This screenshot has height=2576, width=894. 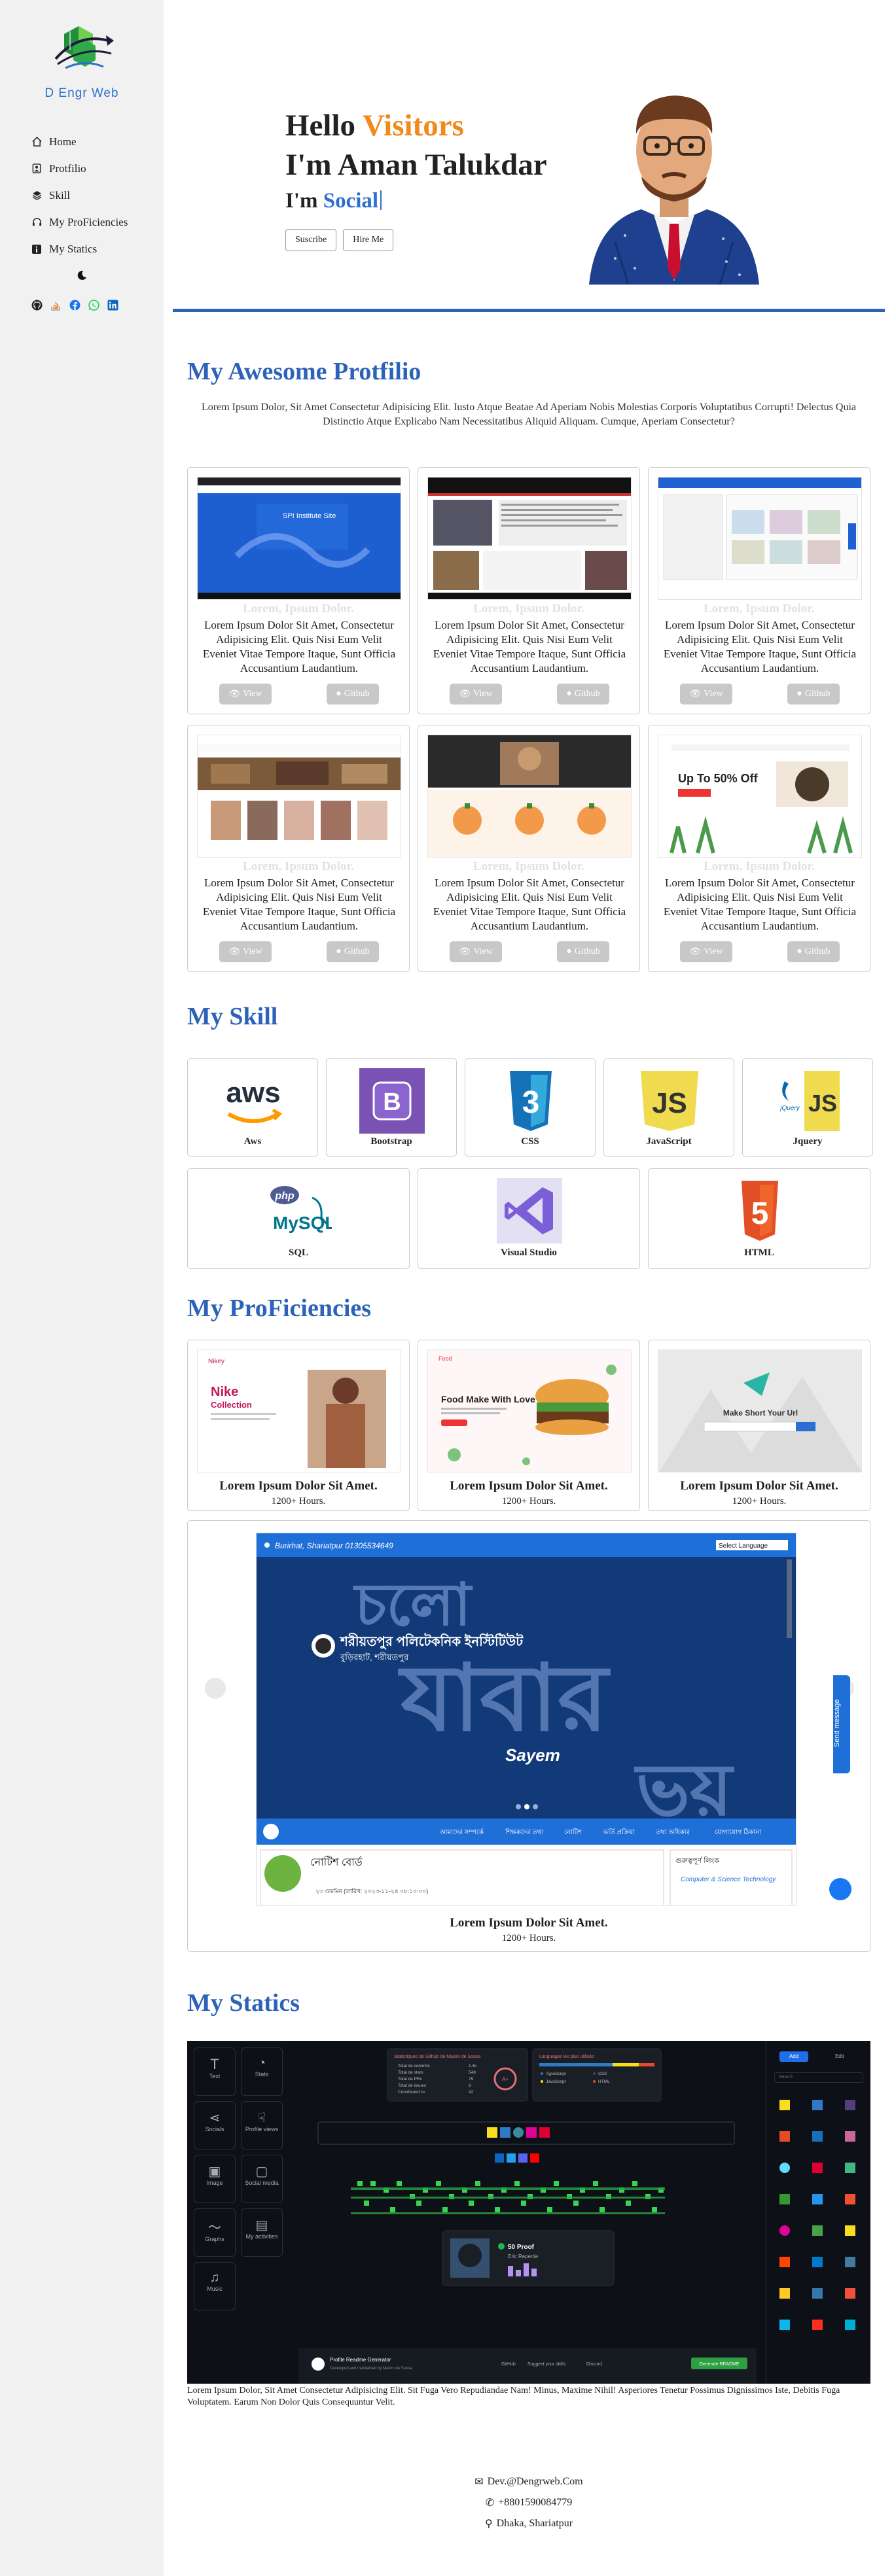 I want to click on generate-readme-button: Generate README, so click(x=719, y=2365).